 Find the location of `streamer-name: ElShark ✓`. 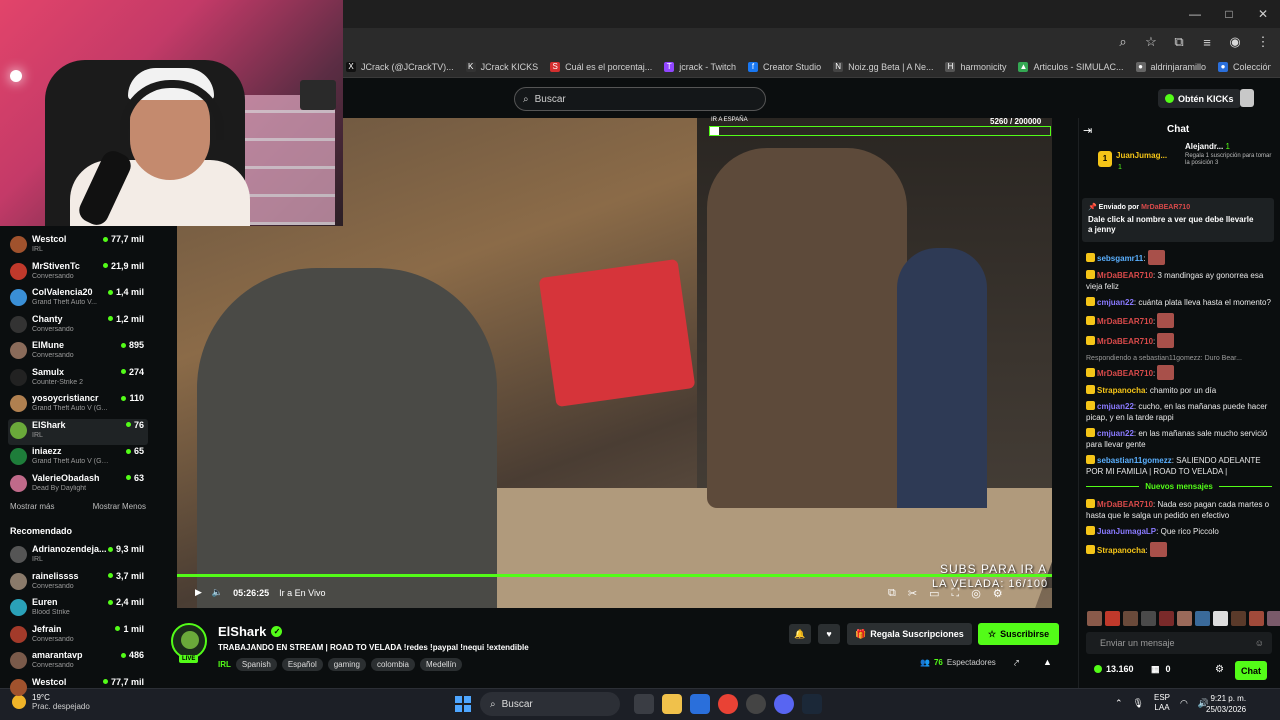

streamer-name: ElShark ✓ is located at coordinates (250, 631).